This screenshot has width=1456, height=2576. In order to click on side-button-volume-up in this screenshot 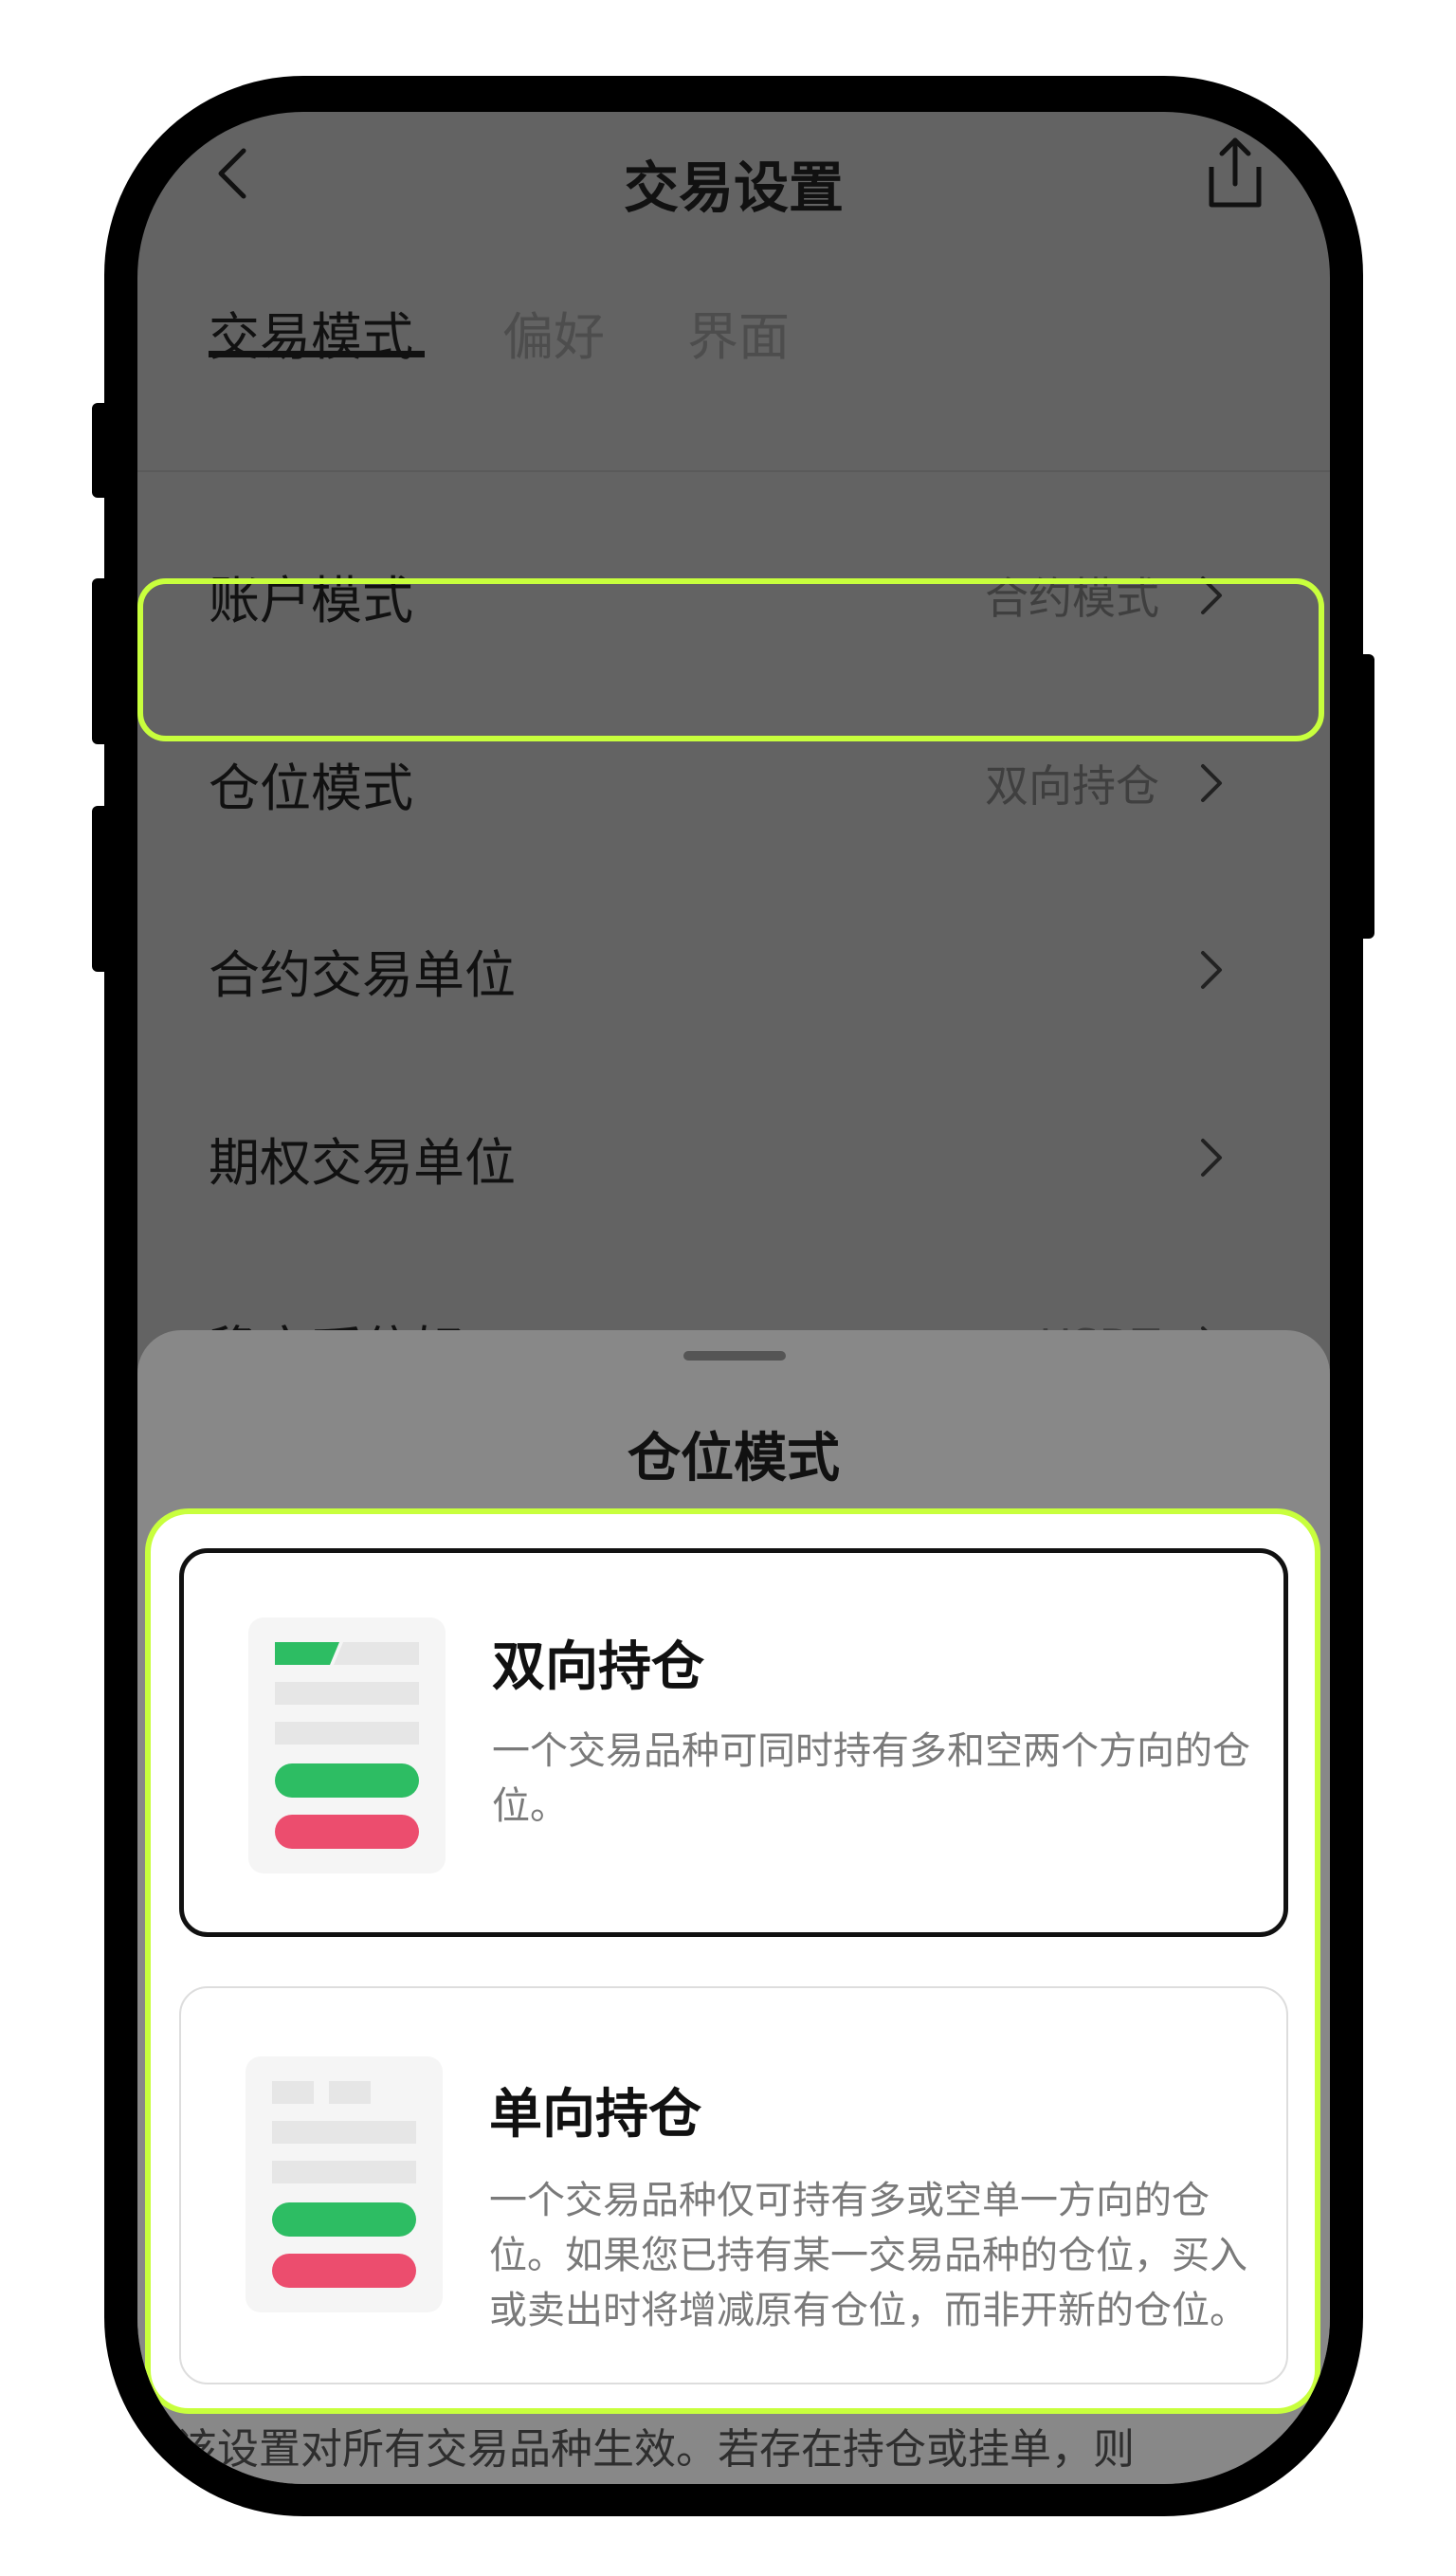, I will do `click(101, 661)`.